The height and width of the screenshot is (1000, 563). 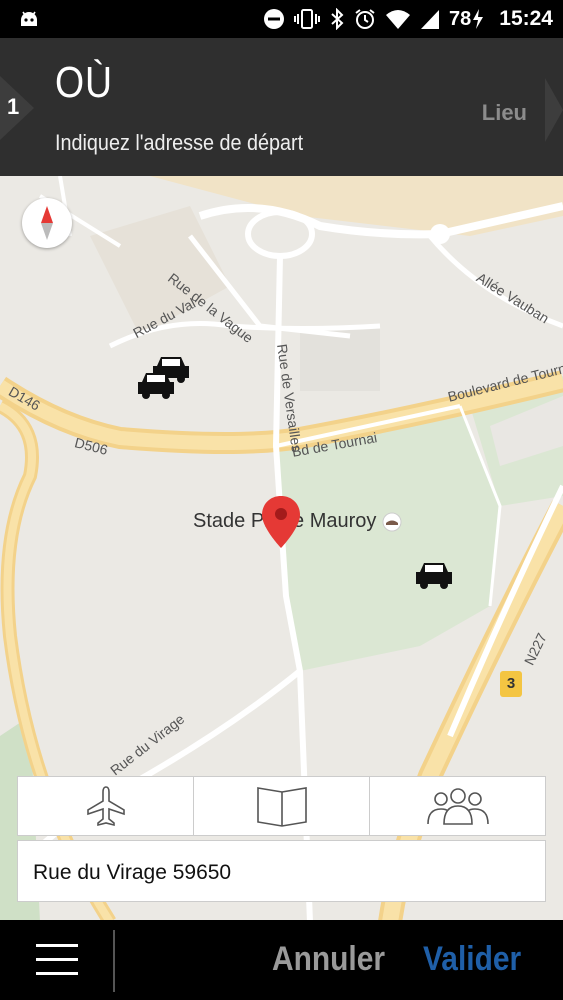 What do you see at coordinates (307, 19) in the screenshot?
I see `vibrate-icon` at bounding box center [307, 19].